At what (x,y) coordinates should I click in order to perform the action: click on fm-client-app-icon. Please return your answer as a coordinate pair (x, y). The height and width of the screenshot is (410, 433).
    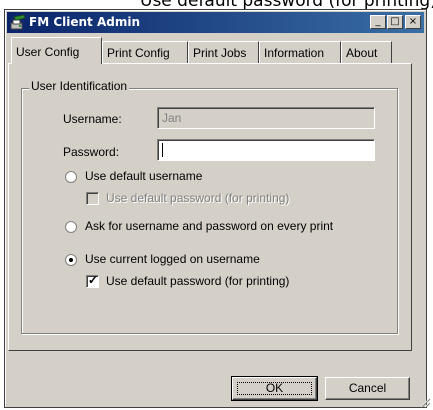
    Looking at the image, I should click on (18, 22).